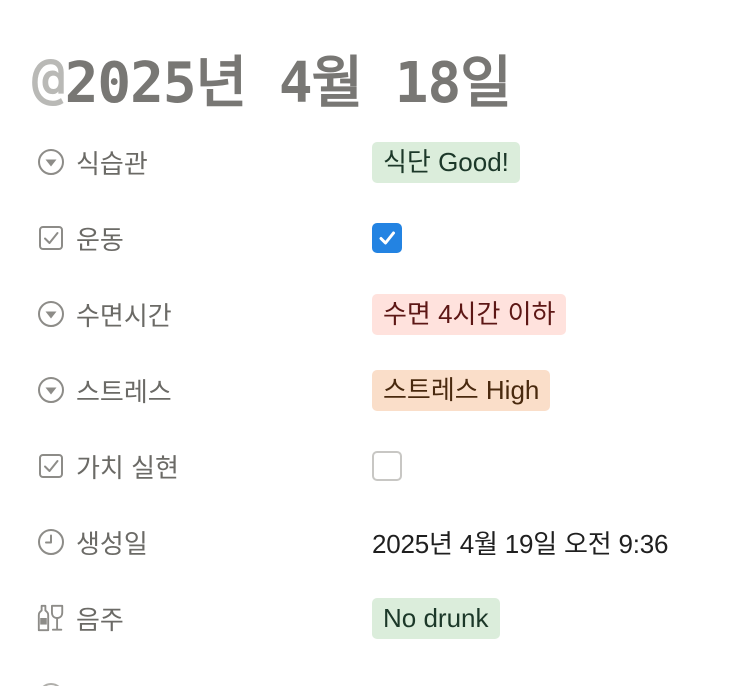 The height and width of the screenshot is (686, 746). I want to click on select-tag: 수면 4시간 이하, so click(469, 314).